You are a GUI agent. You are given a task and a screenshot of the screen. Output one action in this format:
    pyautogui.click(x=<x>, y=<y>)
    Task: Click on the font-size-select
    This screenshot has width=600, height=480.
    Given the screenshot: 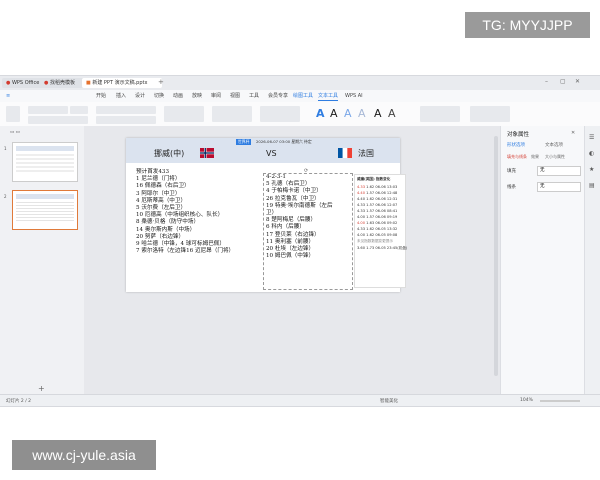 What is the action you would take?
    pyautogui.click(x=79, y=110)
    